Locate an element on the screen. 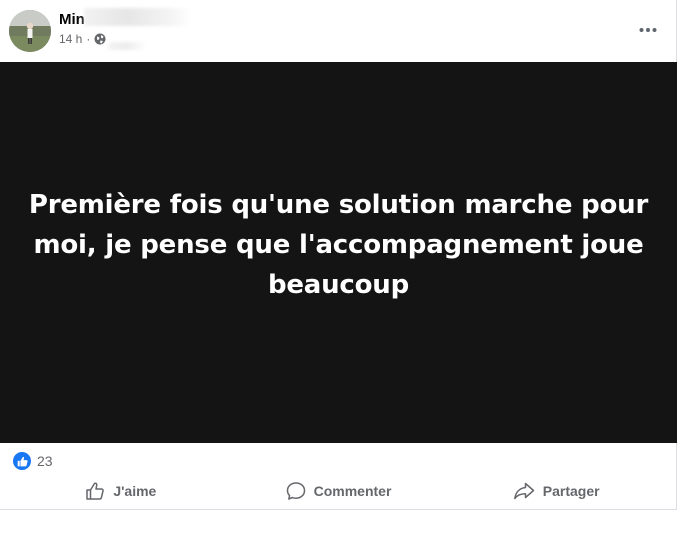  like-icon is located at coordinates (22, 461).